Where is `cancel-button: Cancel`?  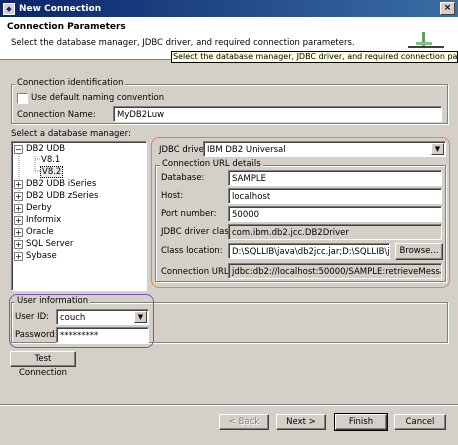 cancel-button: Cancel is located at coordinates (420, 422).